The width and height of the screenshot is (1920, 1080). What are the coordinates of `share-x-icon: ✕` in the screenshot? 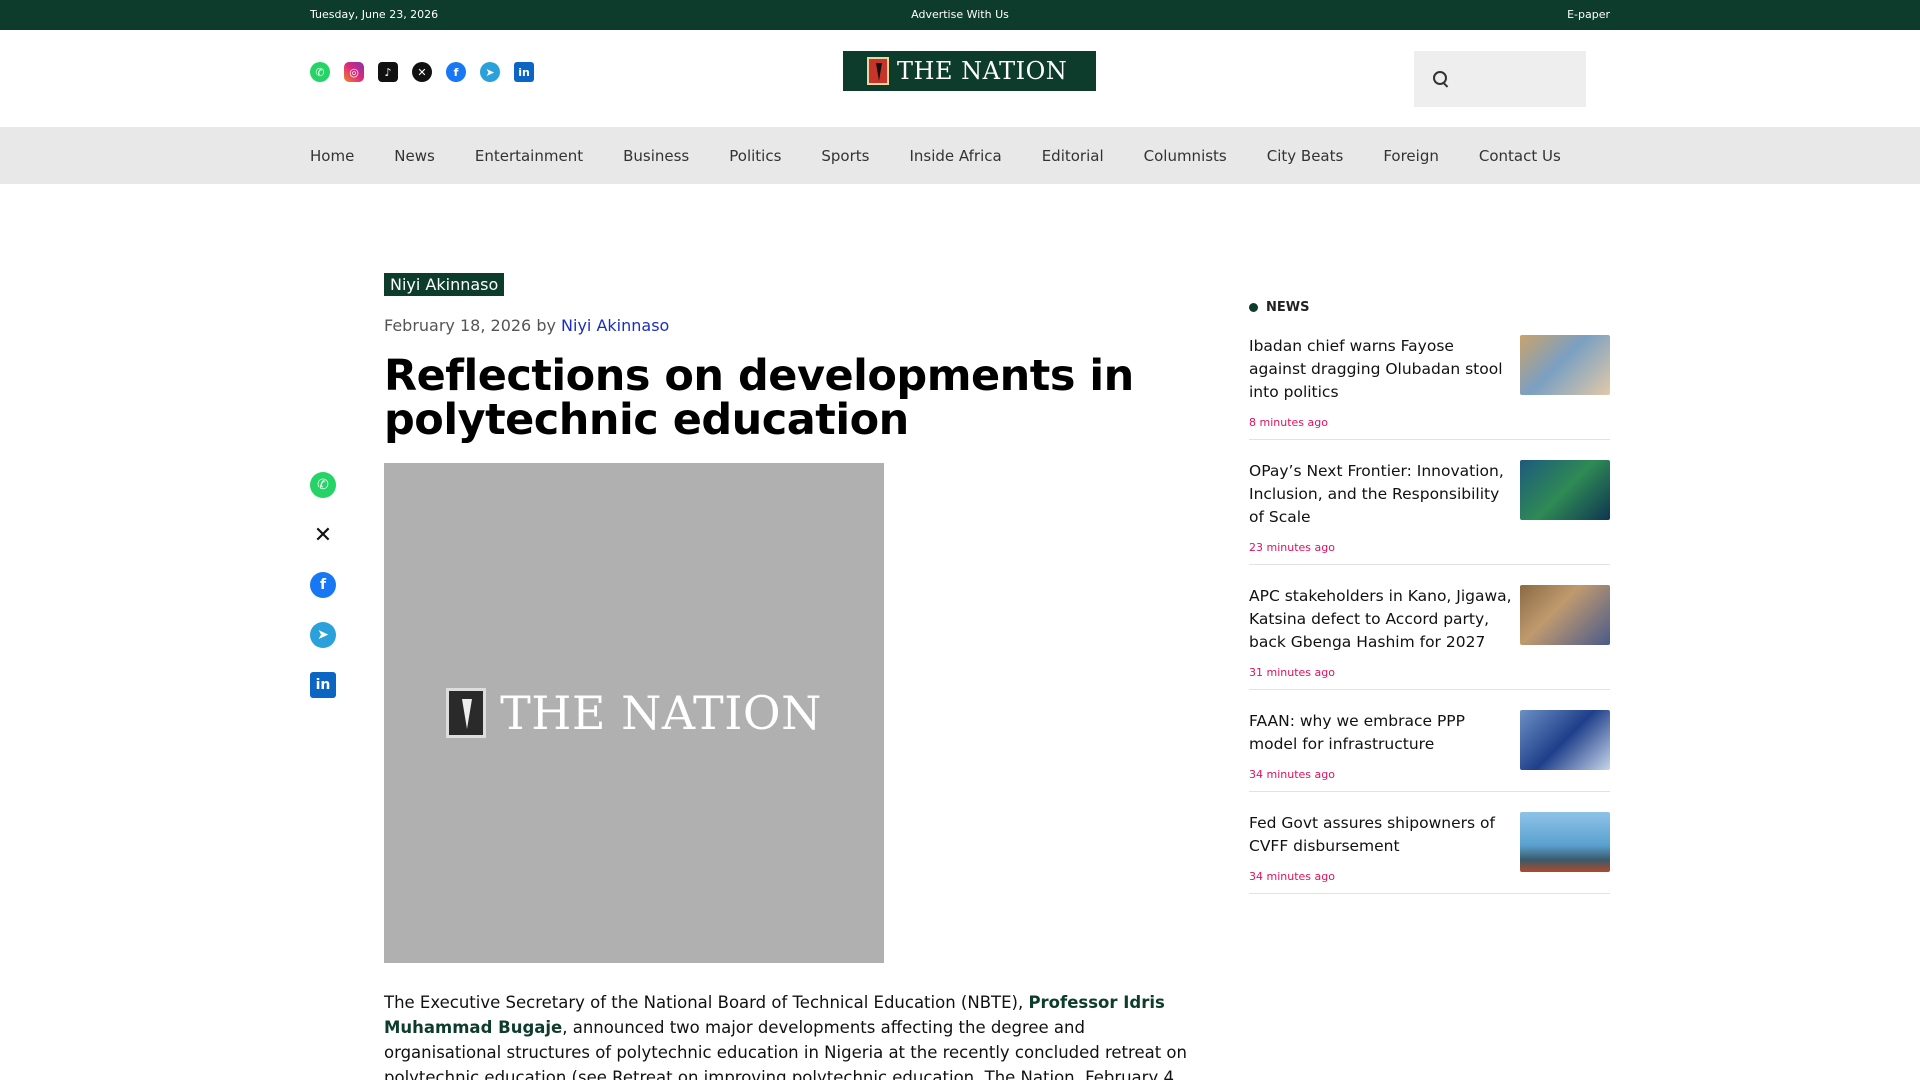 It's located at (323, 535).